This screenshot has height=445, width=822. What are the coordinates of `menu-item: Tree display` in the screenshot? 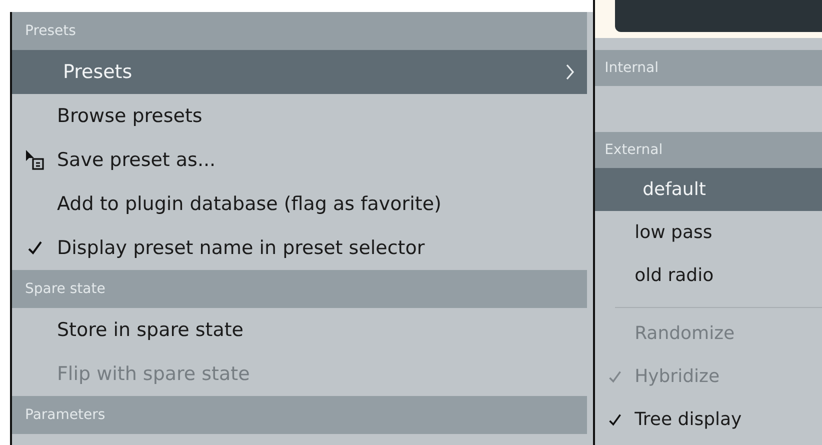 It's located at (708, 419).